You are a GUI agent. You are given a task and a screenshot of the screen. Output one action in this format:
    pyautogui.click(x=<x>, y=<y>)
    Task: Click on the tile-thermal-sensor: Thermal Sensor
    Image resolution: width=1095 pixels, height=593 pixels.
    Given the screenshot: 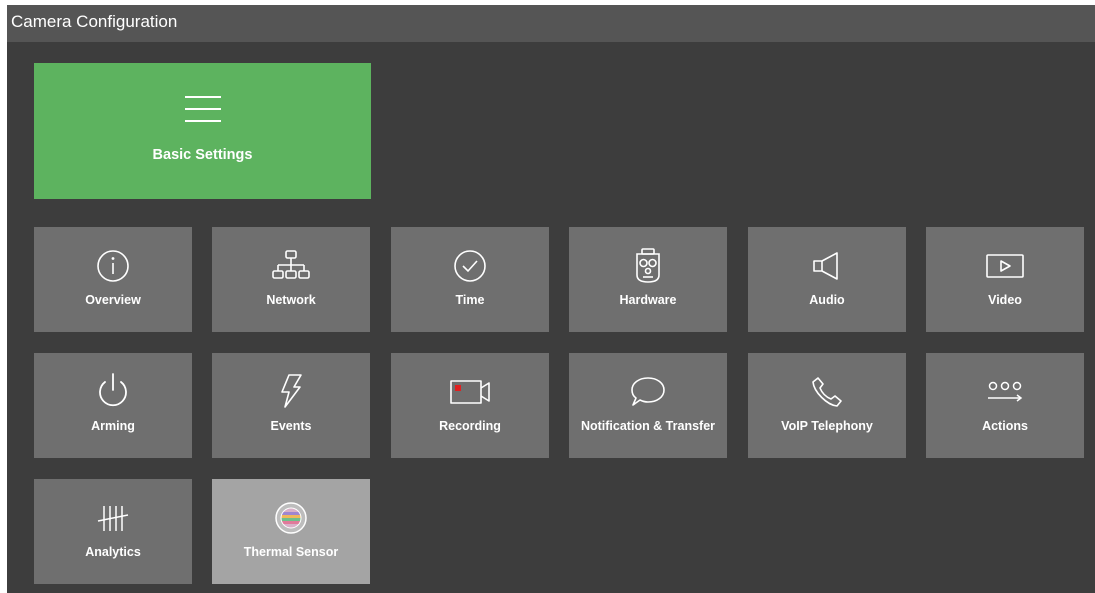 What is the action you would take?
    pyautogui.click(x=291, y=531)
    